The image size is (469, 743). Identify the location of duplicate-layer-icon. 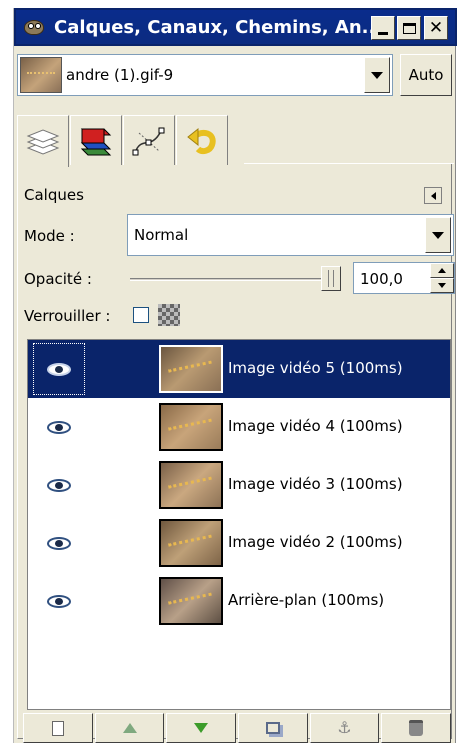
(272, 728).